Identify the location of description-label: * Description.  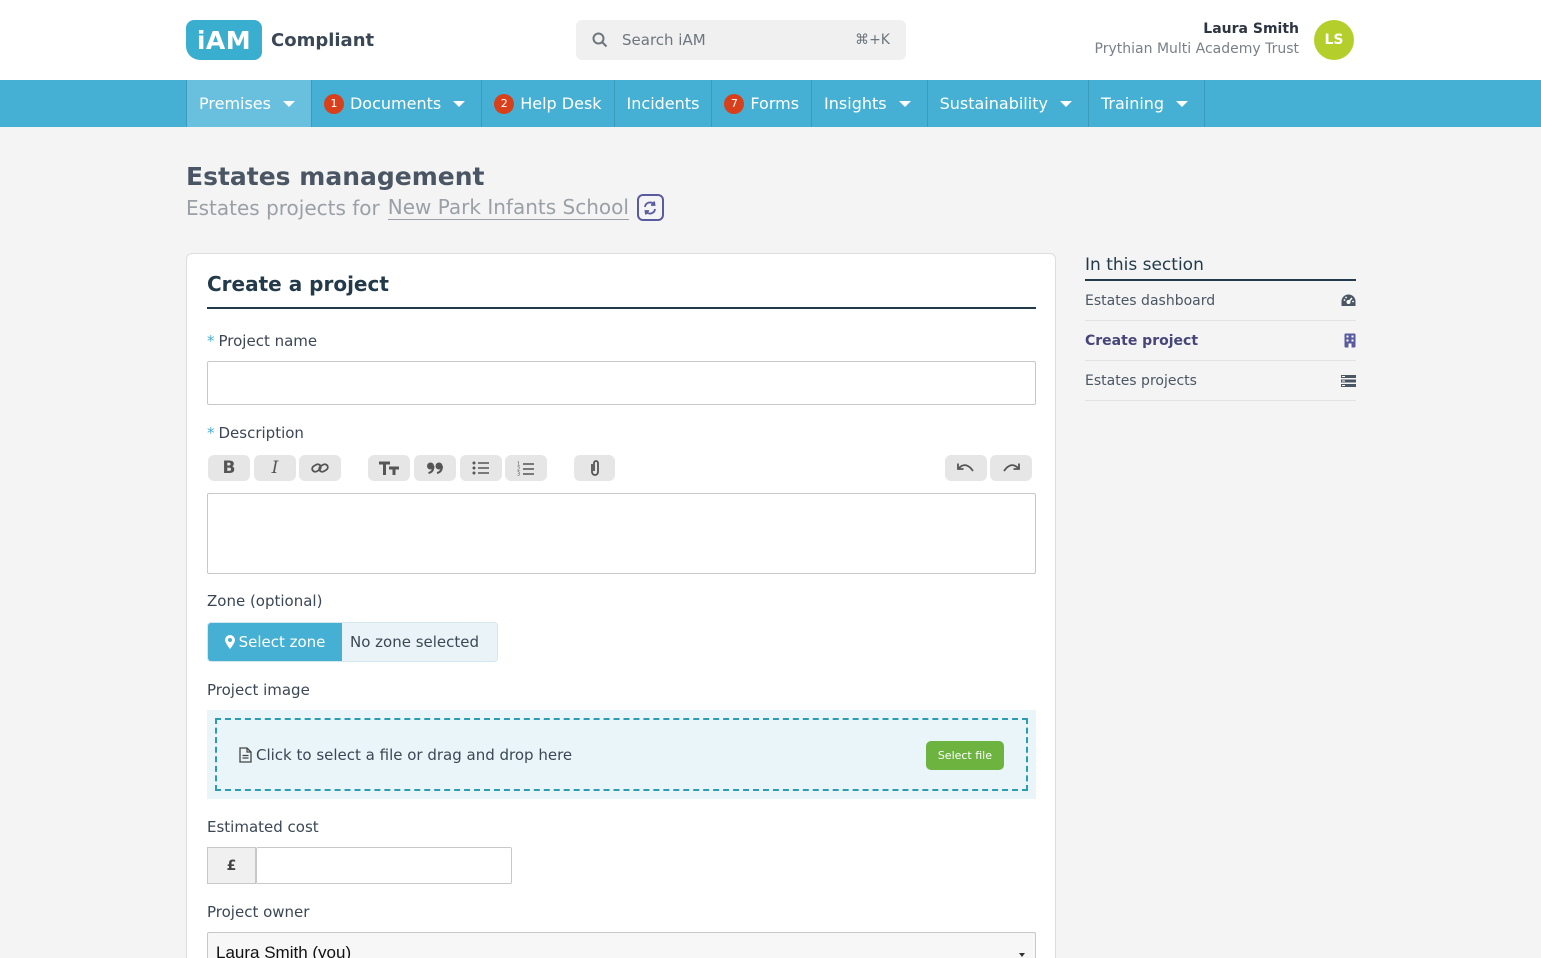
(255, 433).